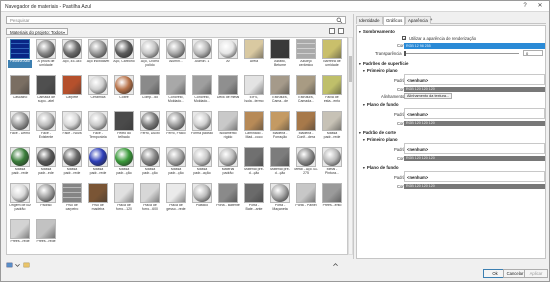  What do you see at coordinates (332, 31) in the screenshot?
I see `grid-view-icon` at bounding box center [332, 31].